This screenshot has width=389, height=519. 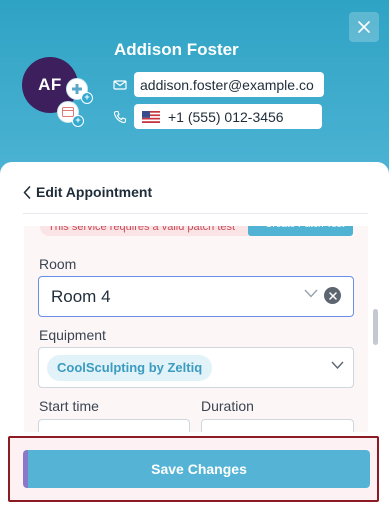 What do you see at coordinates (69, 406) in the screenshot?
I see `start-time-label: Start time` at bounding box center [69, 406].